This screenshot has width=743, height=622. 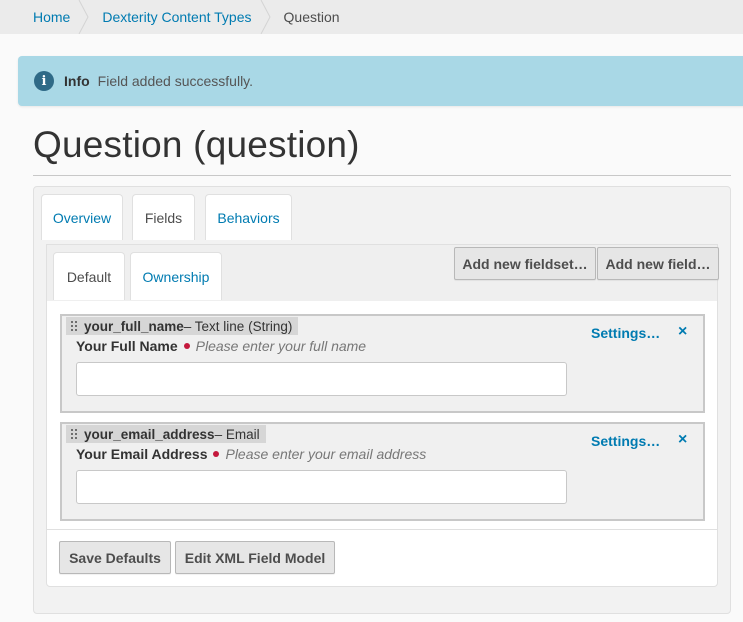 I want to click on breadcrumb-item-dexterity: Dexterity Content Types, so click(x=177, y=17).